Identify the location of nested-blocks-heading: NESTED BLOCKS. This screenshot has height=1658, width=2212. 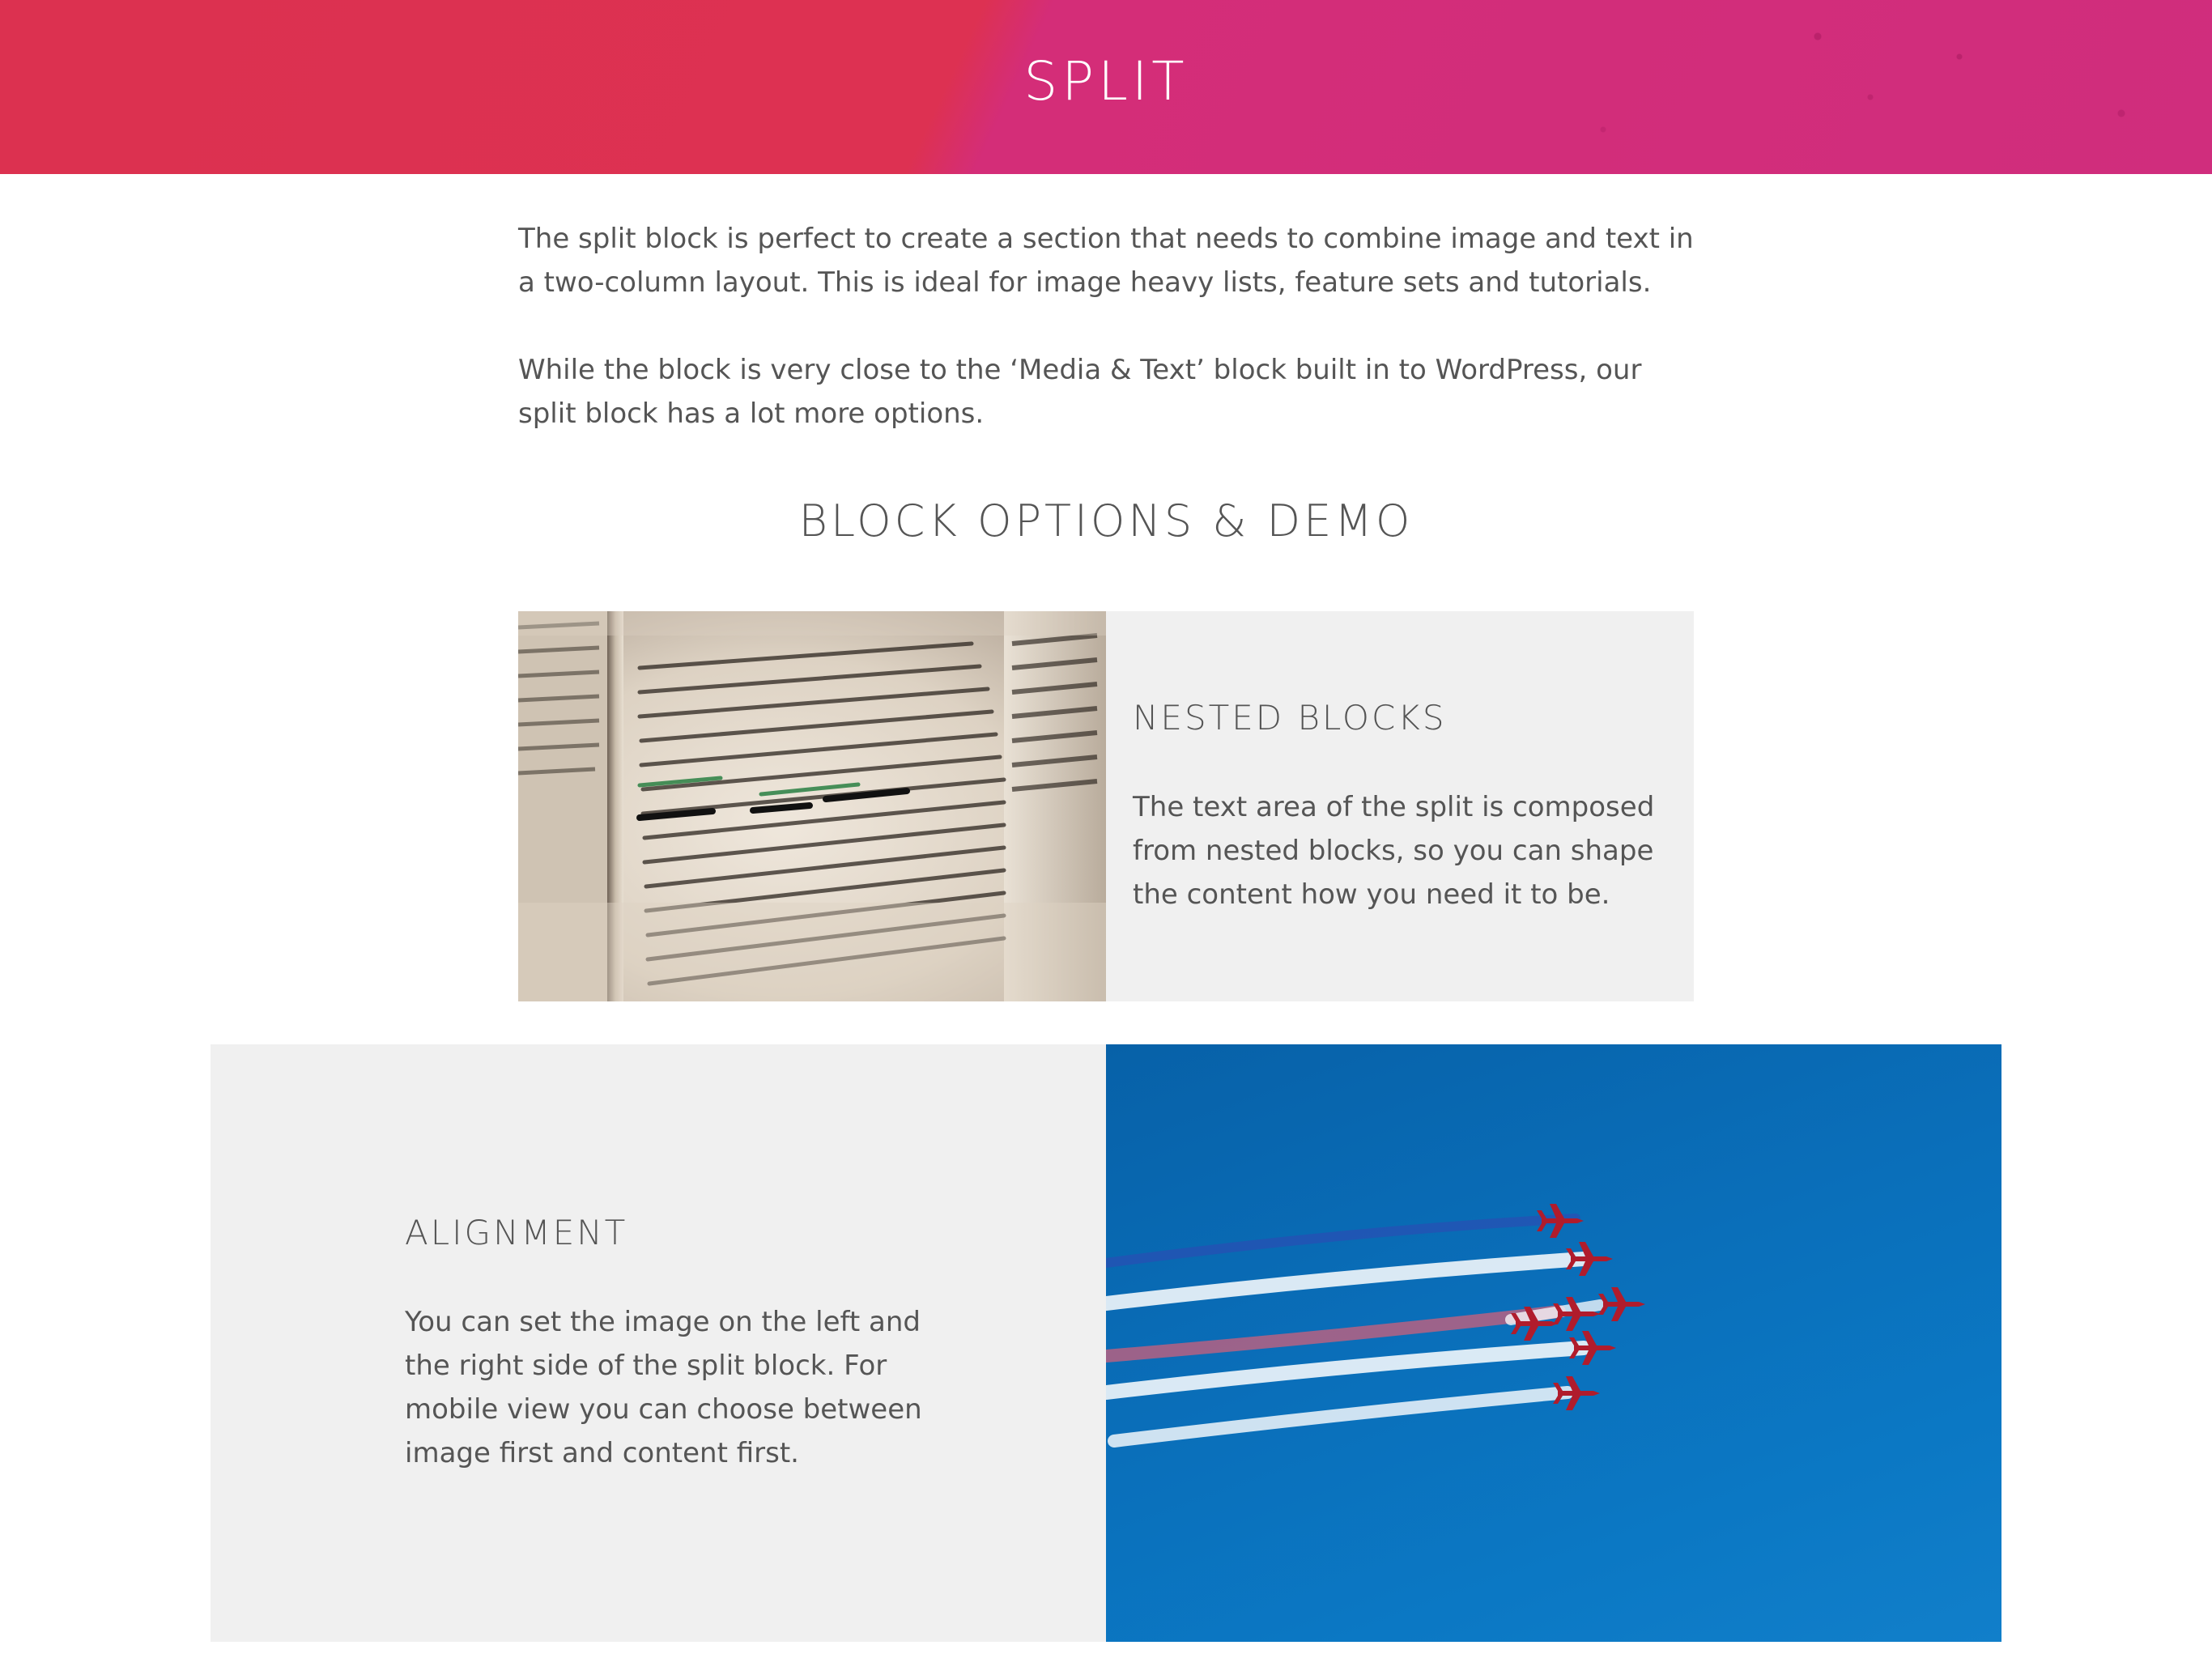
(1290, 718).